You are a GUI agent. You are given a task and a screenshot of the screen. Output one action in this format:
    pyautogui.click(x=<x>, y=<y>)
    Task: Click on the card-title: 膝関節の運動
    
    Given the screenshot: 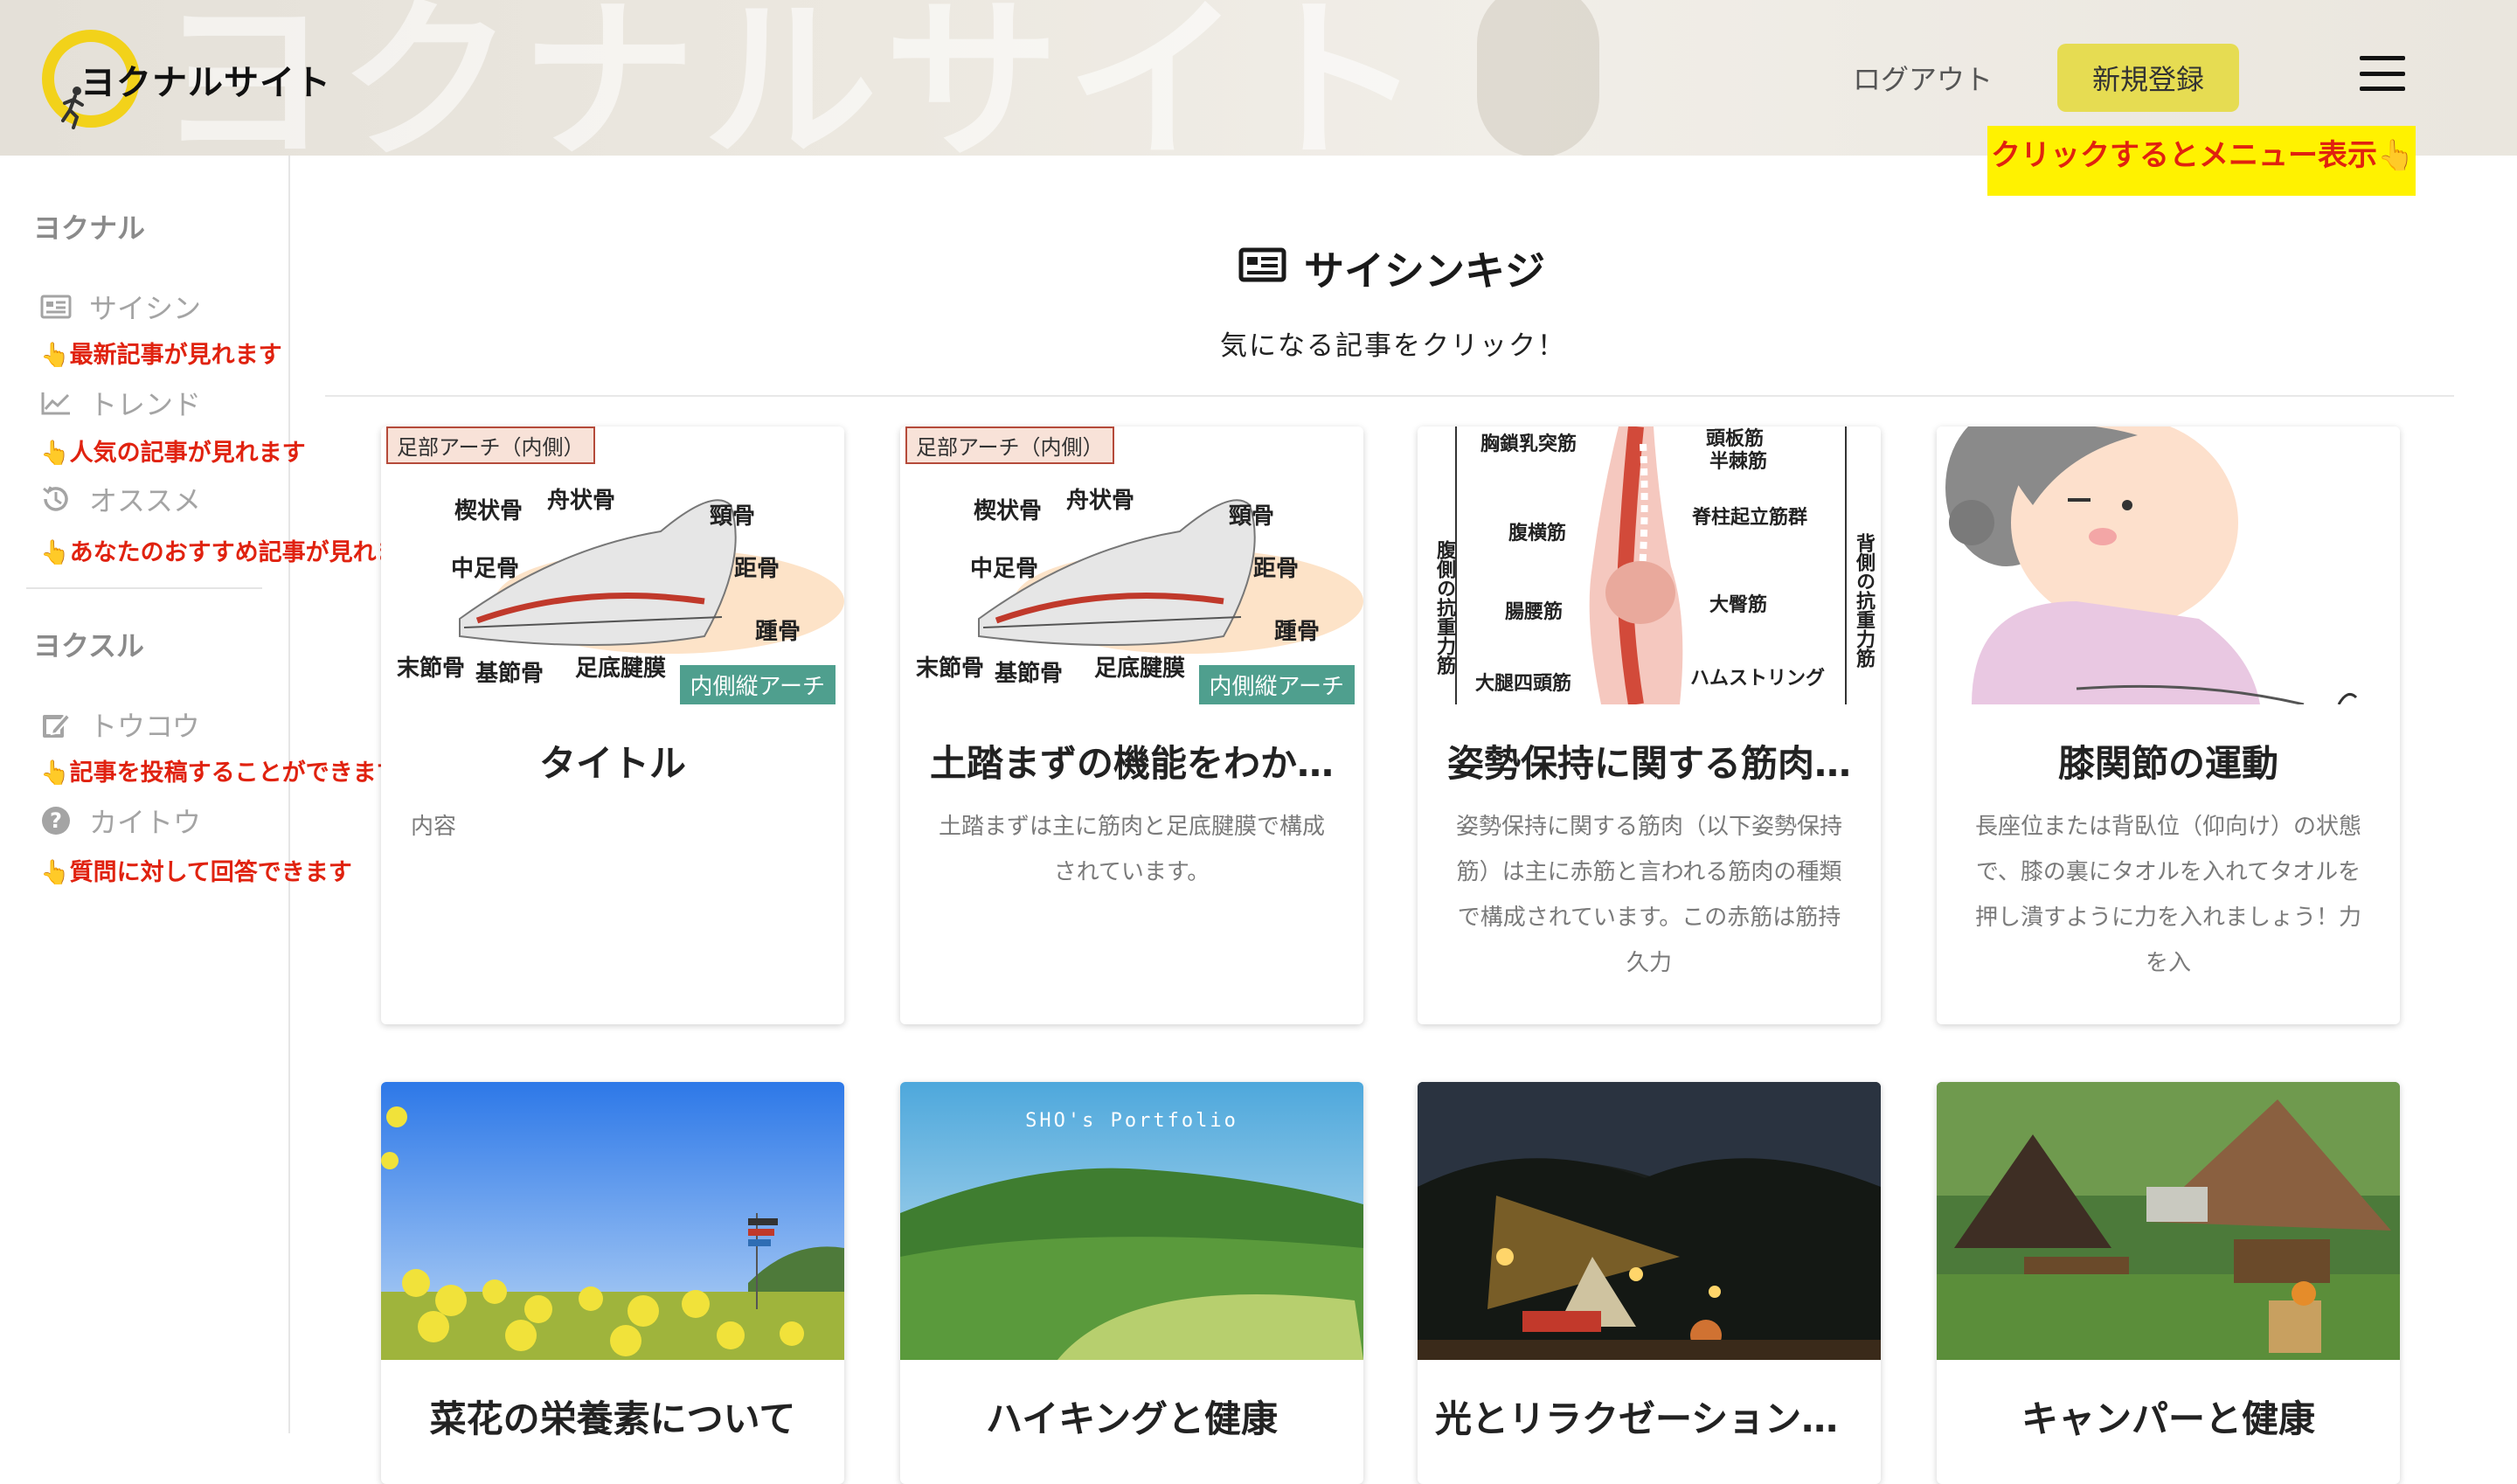 What is the action you would take?
    pyautogui.click(x=2167, y=763)
    